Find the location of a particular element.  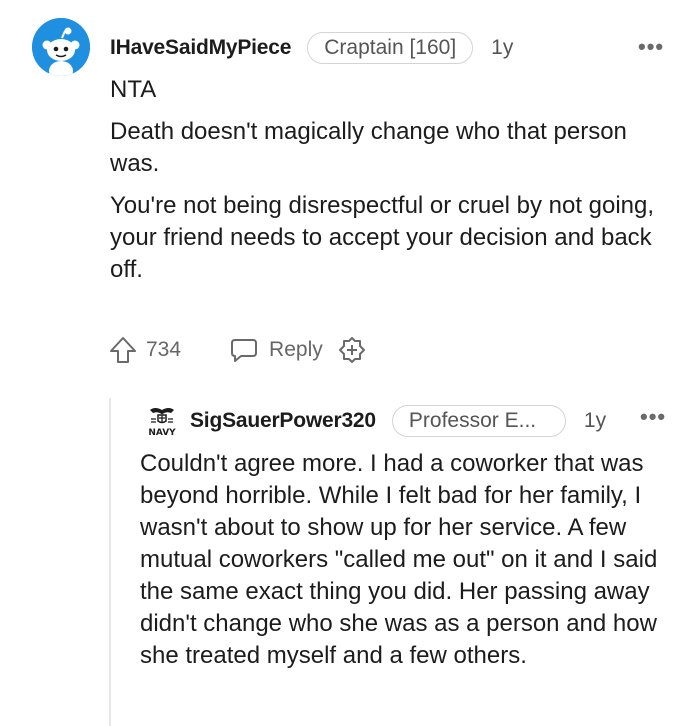

award-plus-icon is located at coordinates (351, 350).